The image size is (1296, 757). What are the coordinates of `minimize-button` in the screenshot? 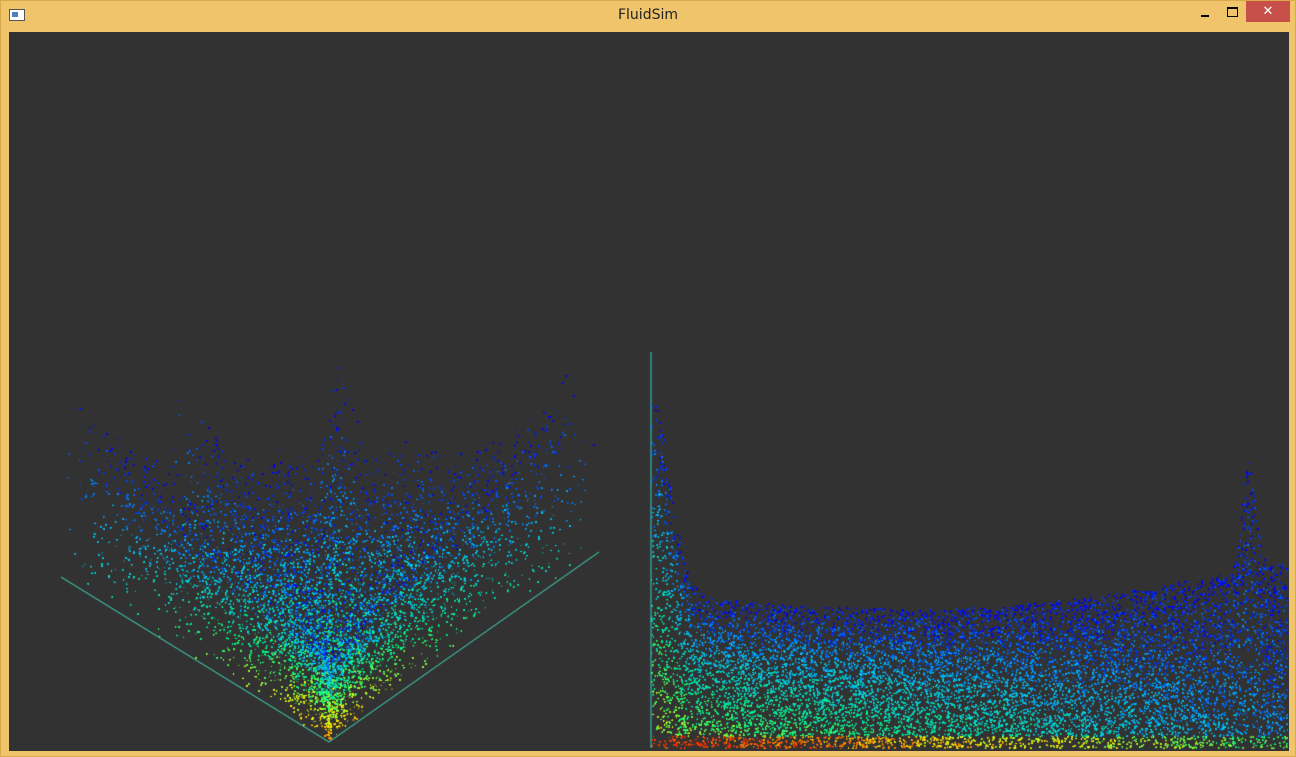 It's located at (1205, 11).